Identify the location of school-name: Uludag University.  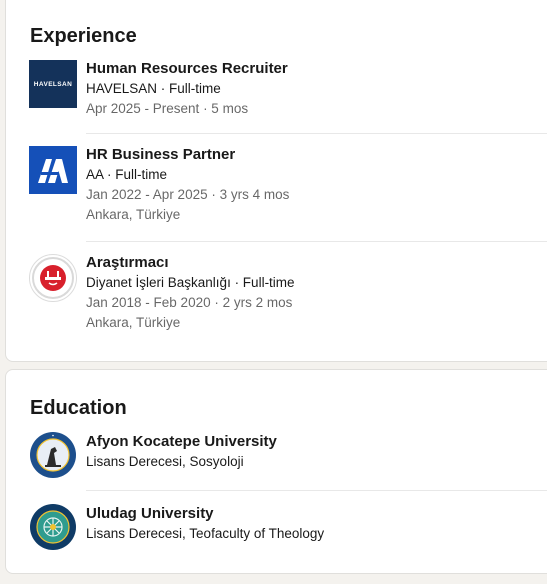
(316, 514).